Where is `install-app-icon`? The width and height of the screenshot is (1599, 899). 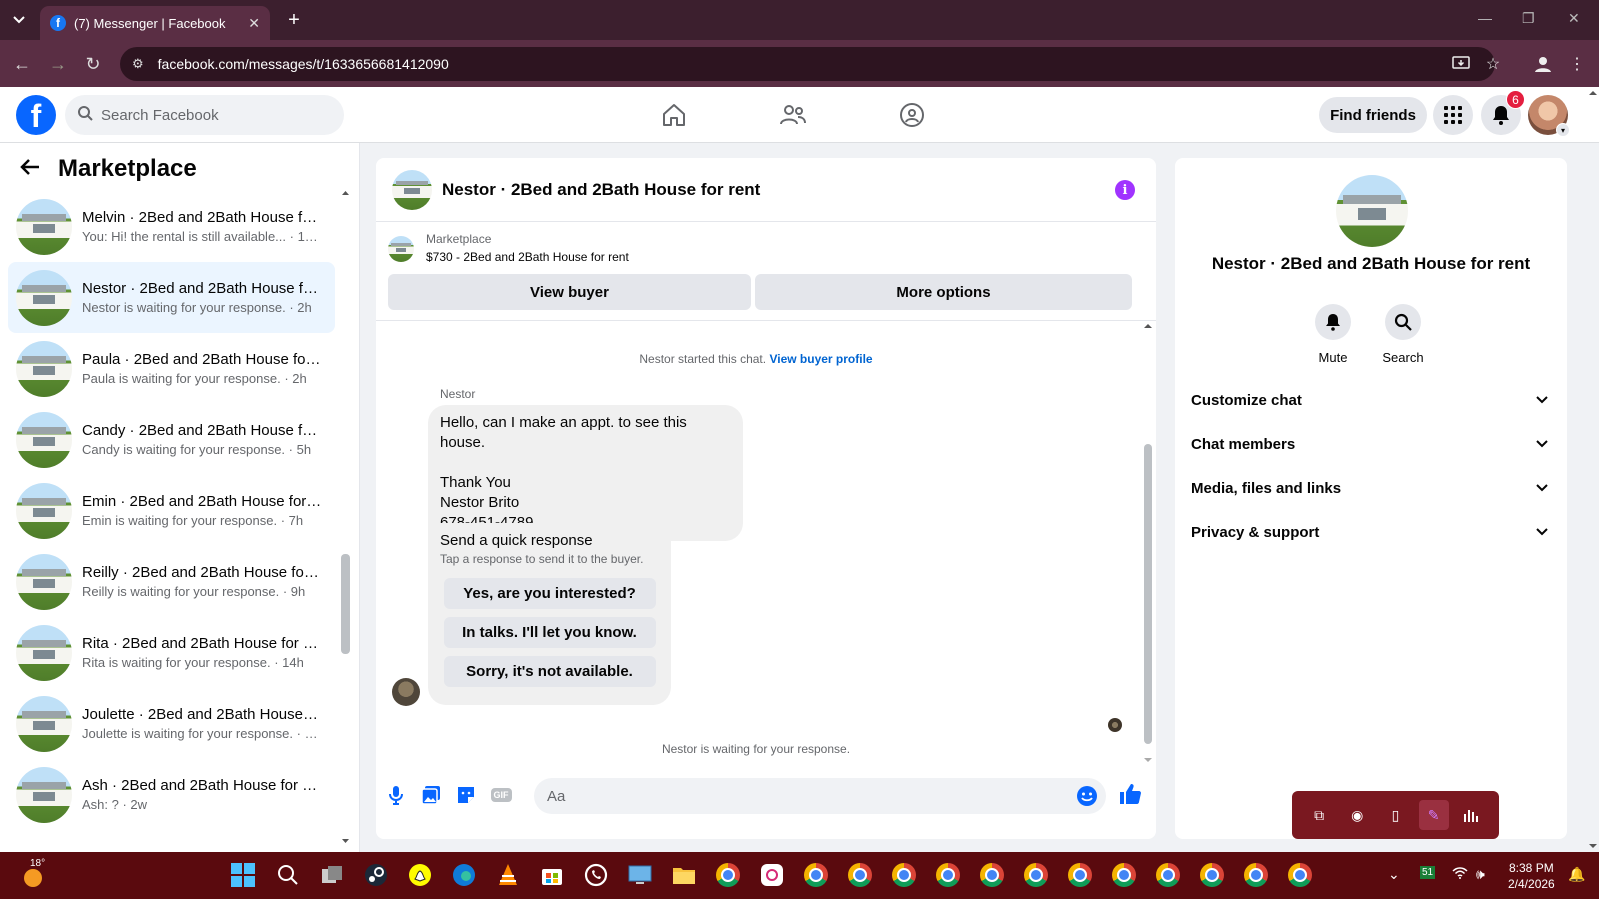 install-app-icon is located at coordinates (1461, 64).